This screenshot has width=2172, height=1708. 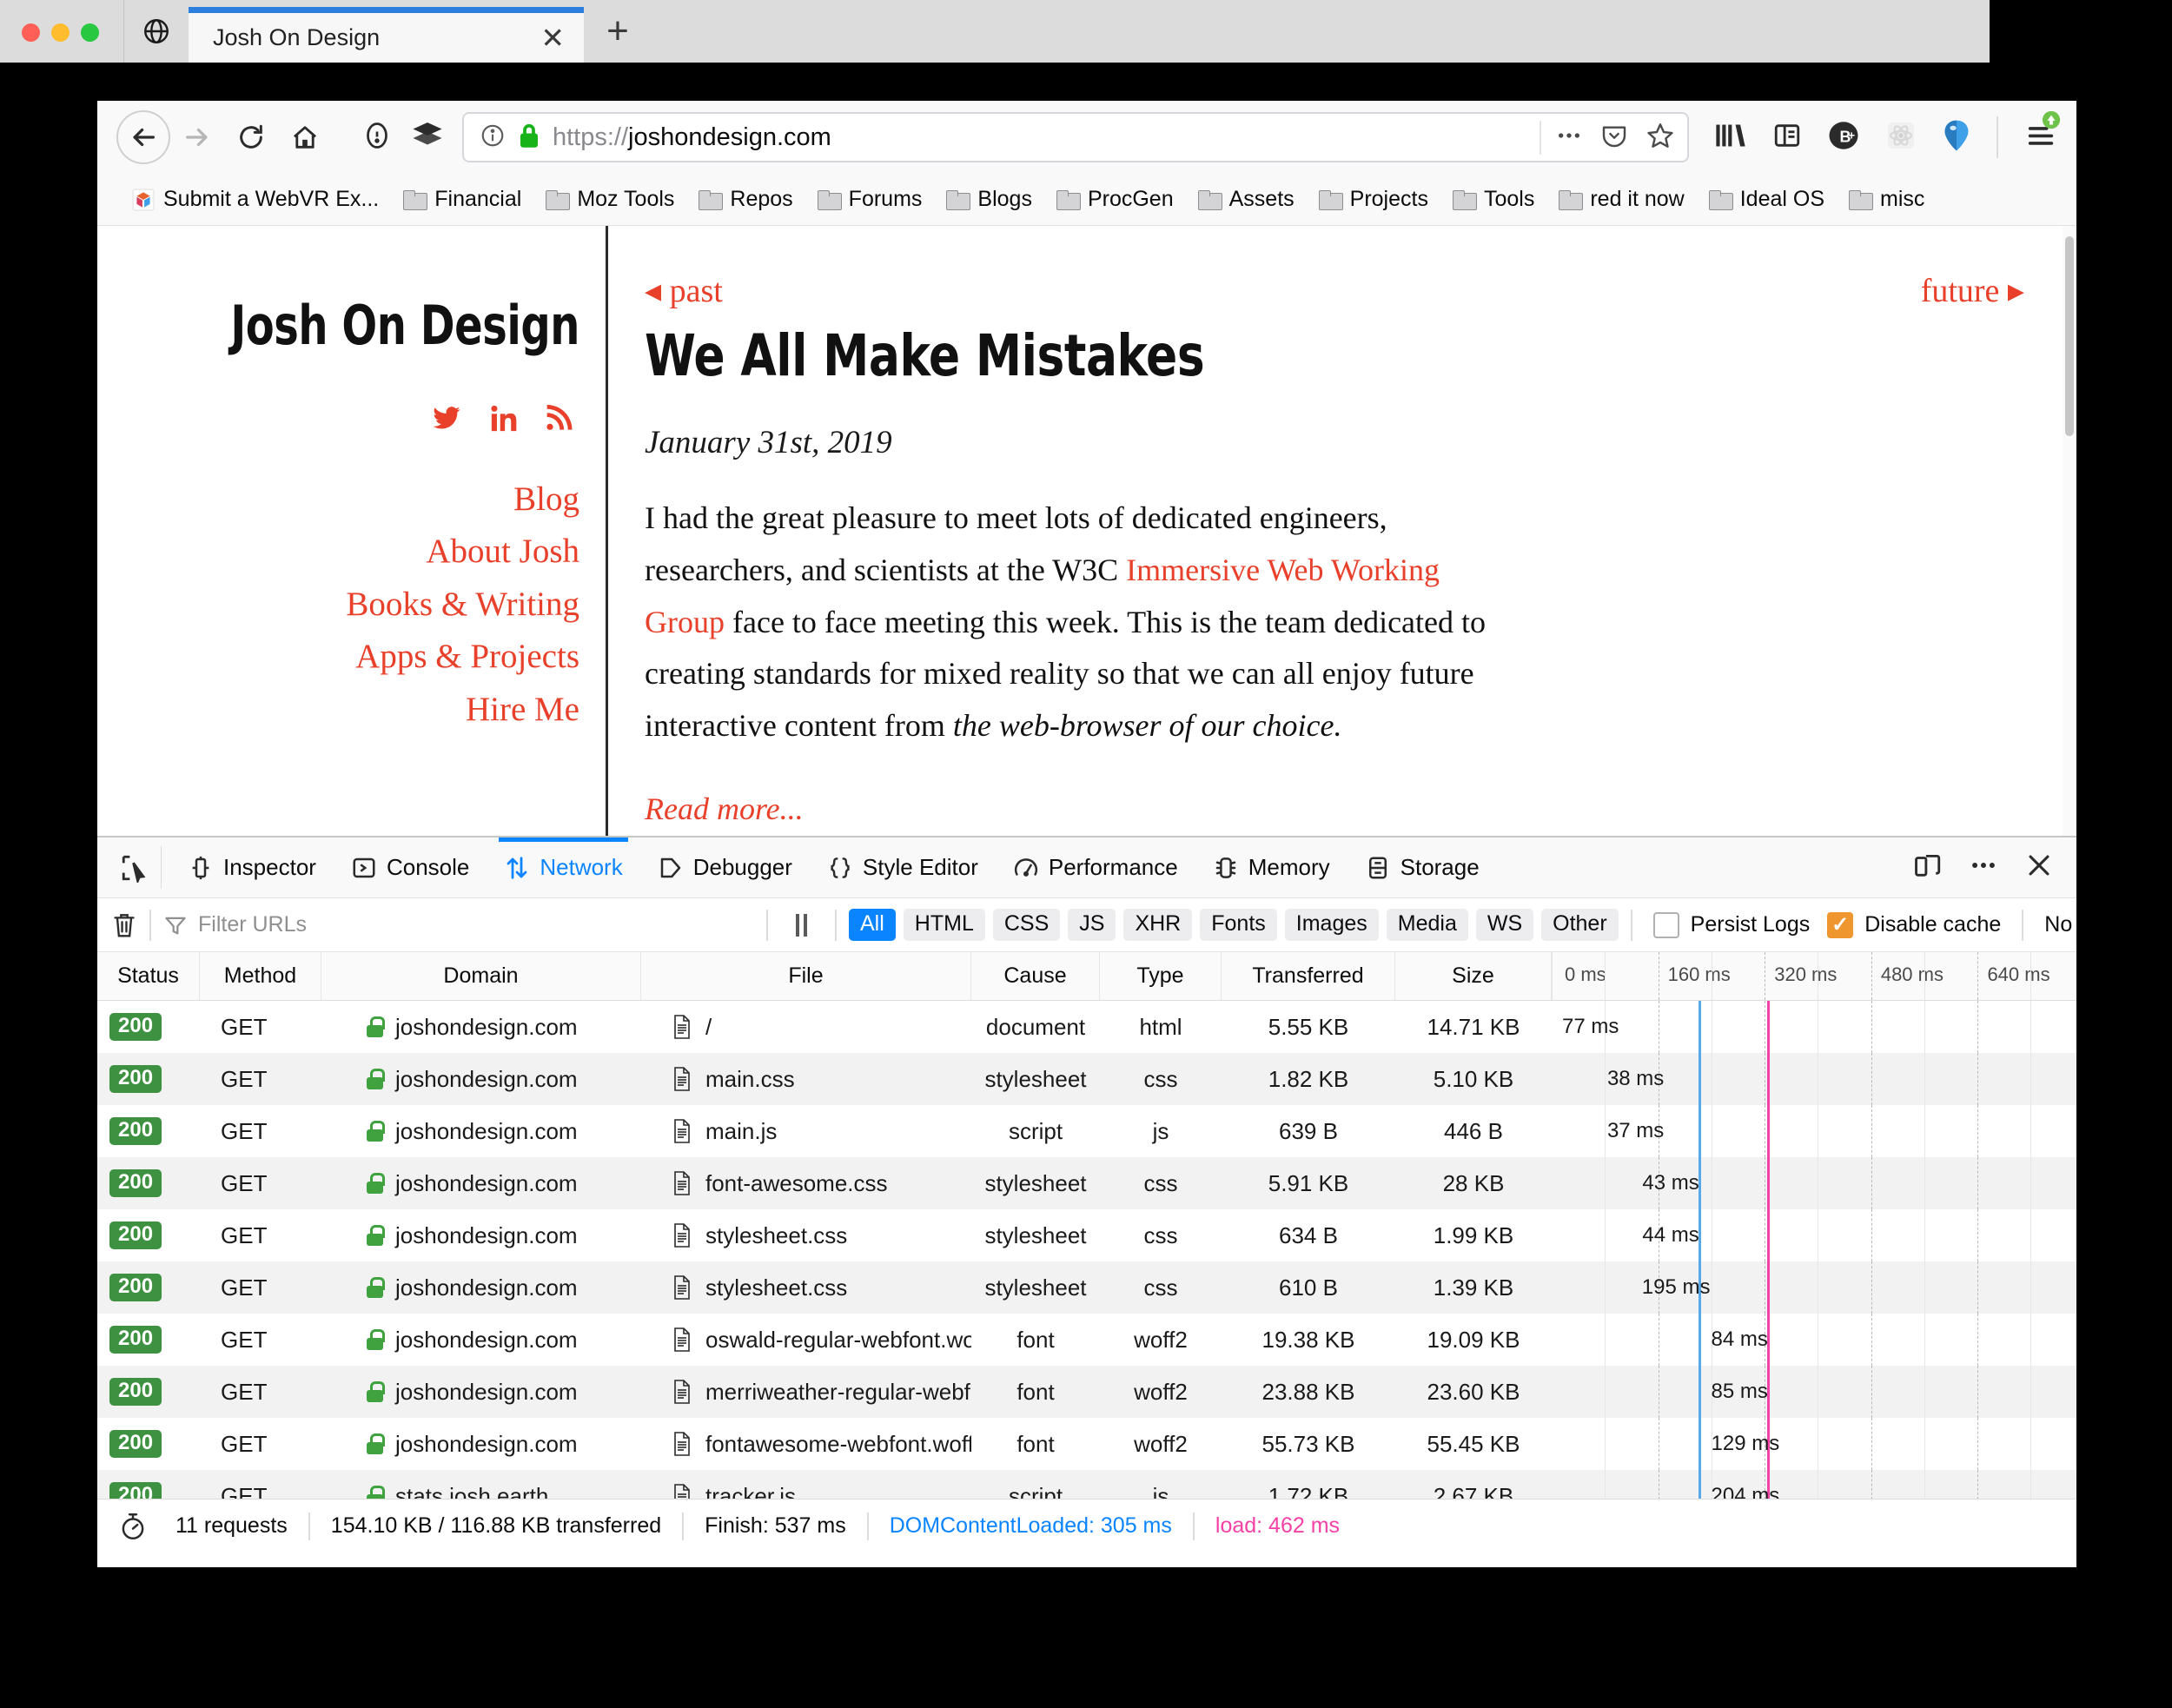 I want to click on stopwatch-icon, so click(x=133, y=1527).